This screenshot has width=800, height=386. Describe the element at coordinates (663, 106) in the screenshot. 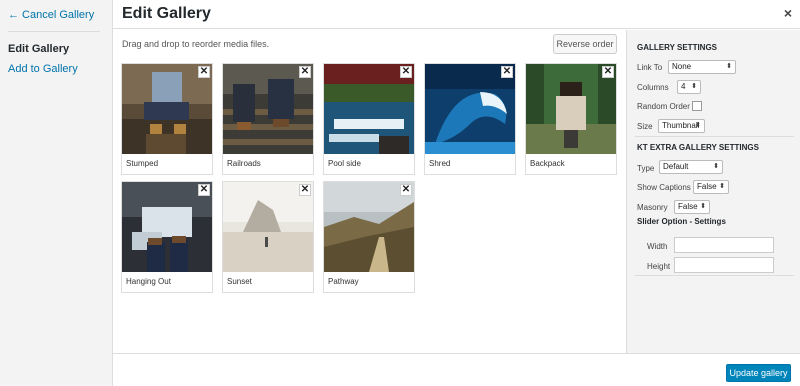

I see `random-order-label: Random Order` at that location.